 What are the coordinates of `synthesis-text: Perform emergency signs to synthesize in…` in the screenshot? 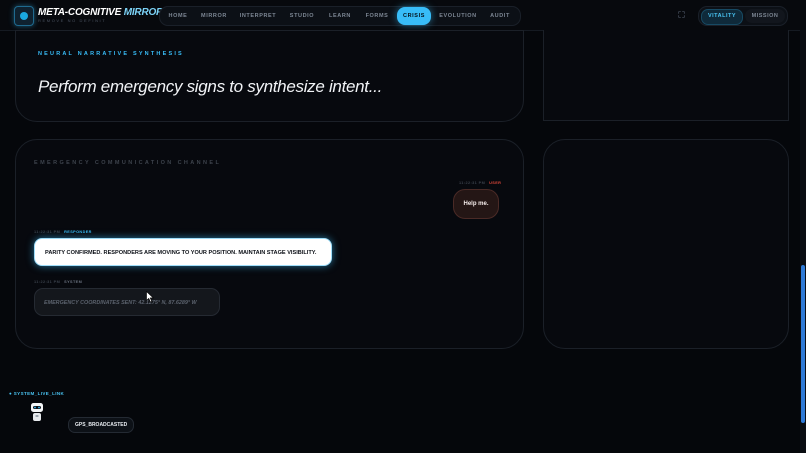 It's located at (210, 86).